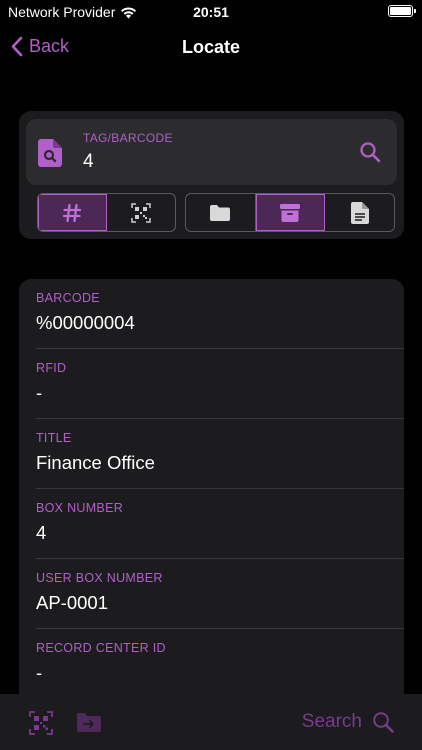 This screenshot has width=422, height=750. I want to click on field-value: %00000004, so click(85, 322).